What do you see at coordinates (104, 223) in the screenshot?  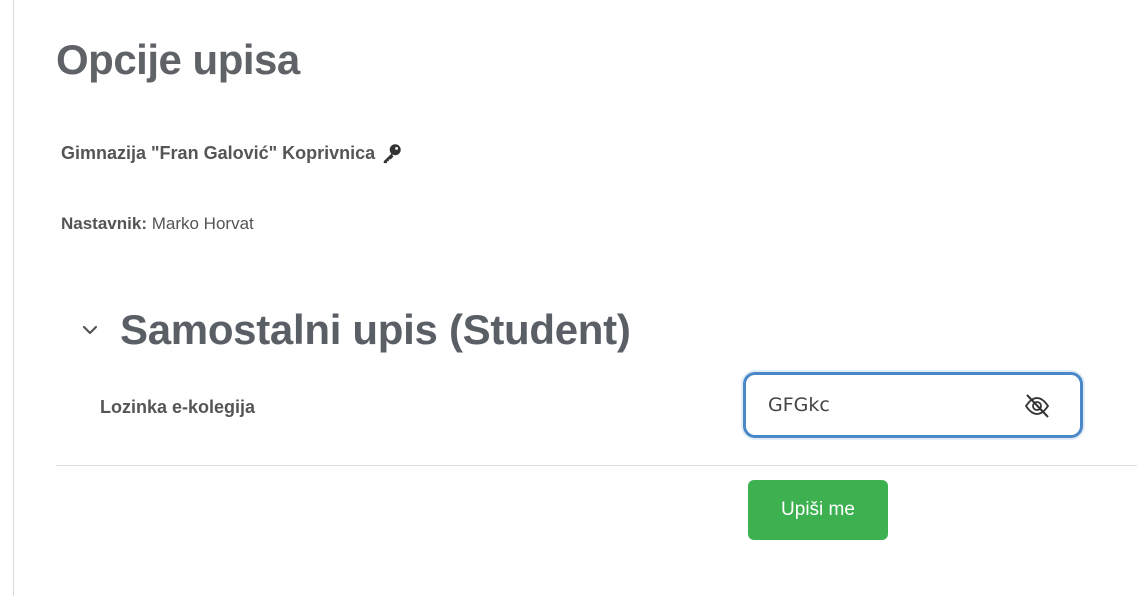 I see `teacher-label: Nastavnik:` at bounding box center [104, 223].